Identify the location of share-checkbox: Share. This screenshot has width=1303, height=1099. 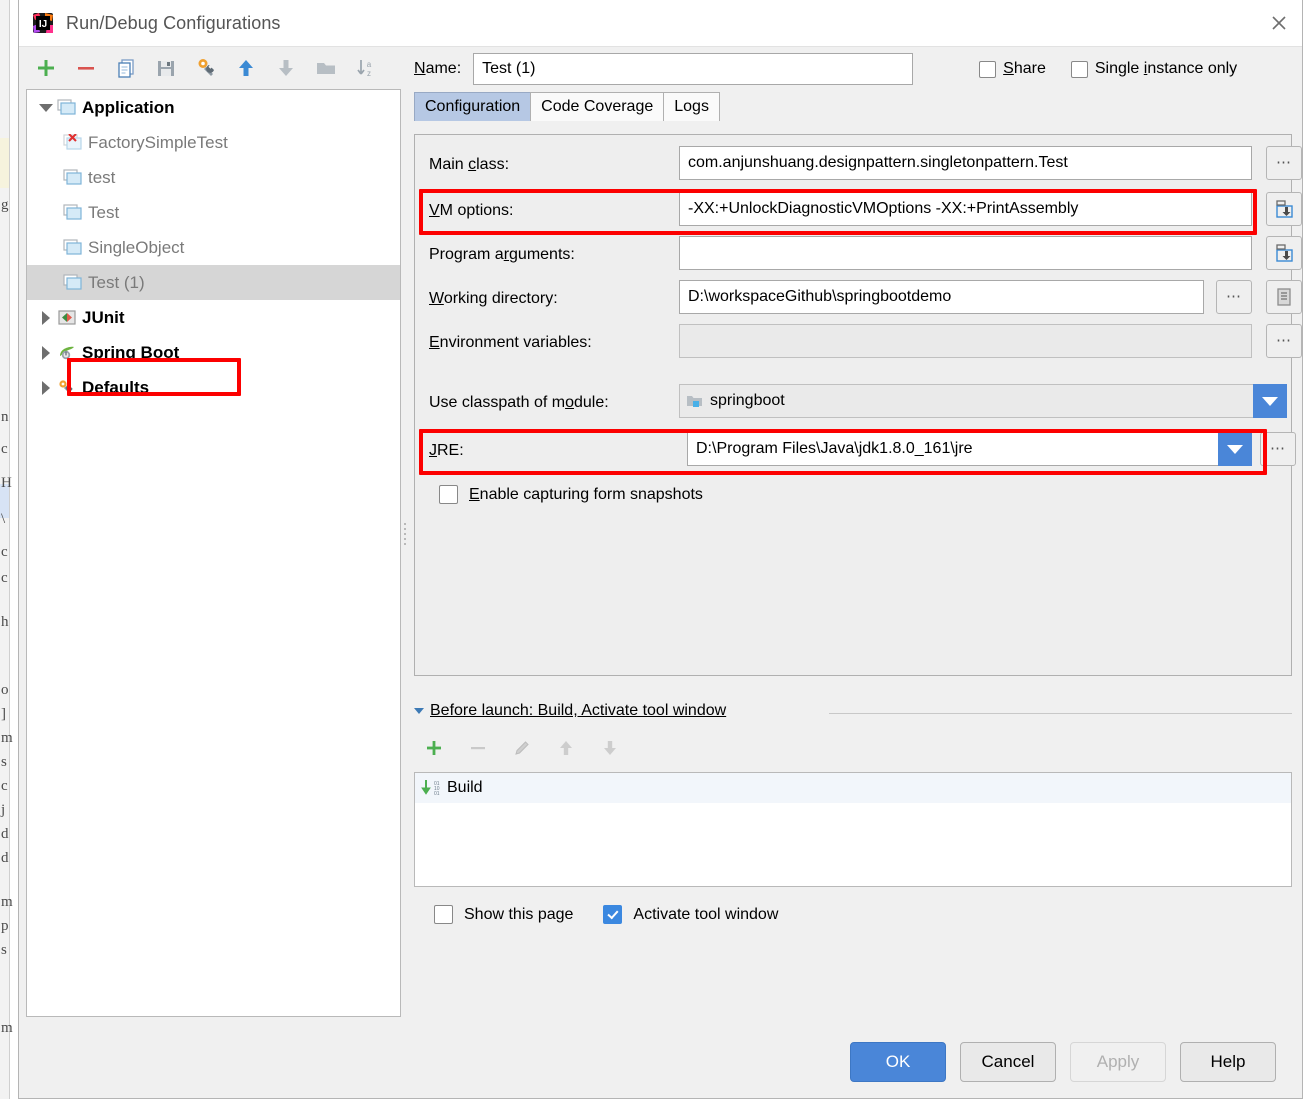
(1012, 69).